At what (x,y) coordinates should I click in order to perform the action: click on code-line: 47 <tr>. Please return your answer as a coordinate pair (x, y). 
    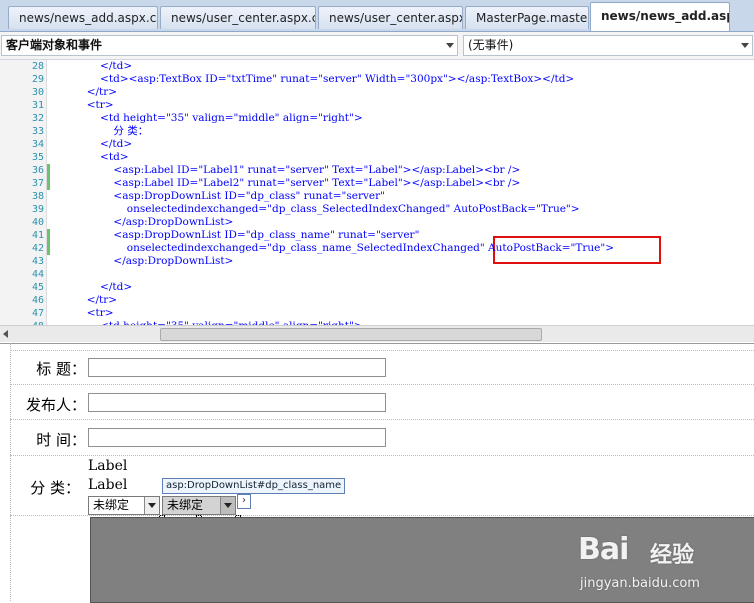
    Looking at the image, I should click on (377, 313).